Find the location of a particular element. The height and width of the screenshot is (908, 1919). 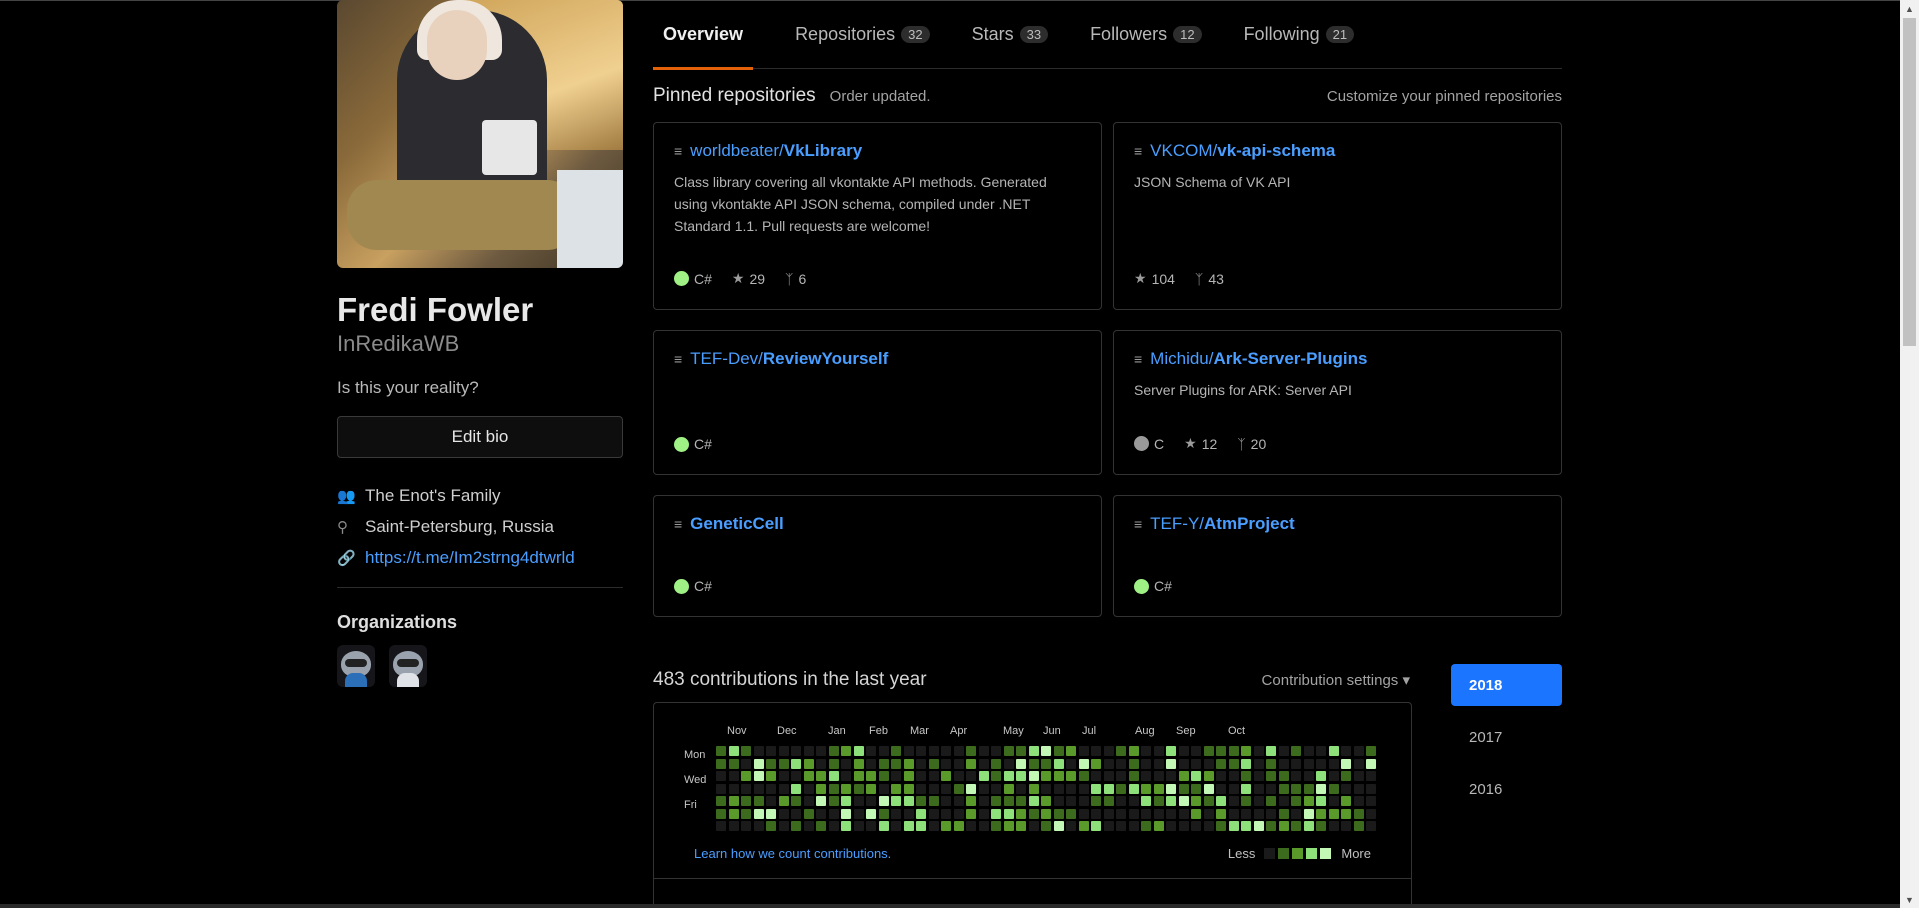

year-2018: 2018 is located at coordinates (1506, 685).